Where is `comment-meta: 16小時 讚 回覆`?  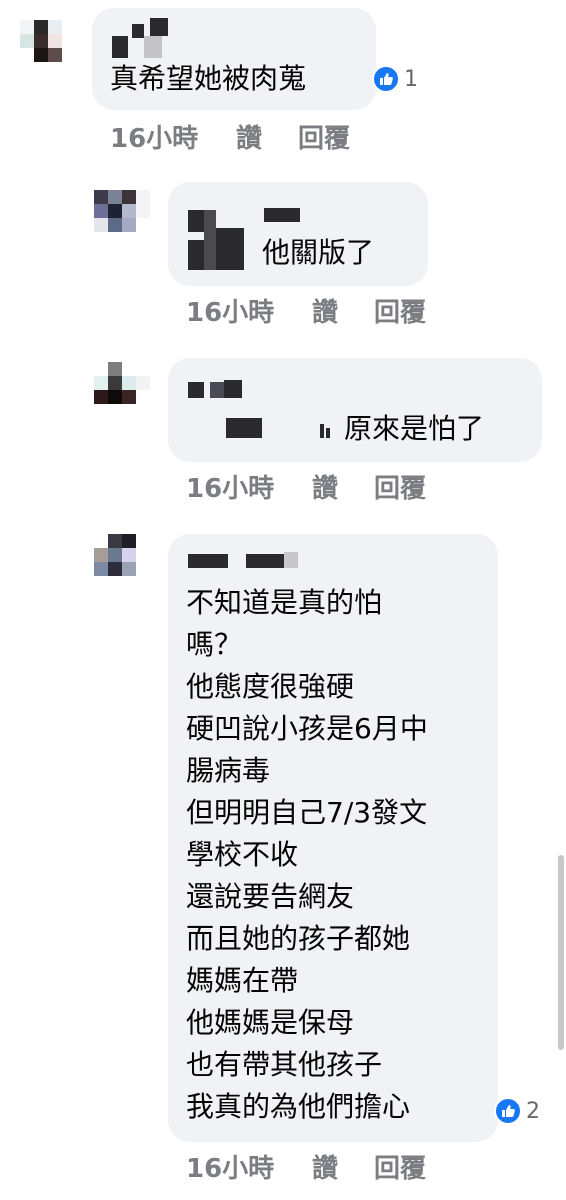
comment-meta: 16小時 讚 回覆 is located at coordinates (336, 1166).